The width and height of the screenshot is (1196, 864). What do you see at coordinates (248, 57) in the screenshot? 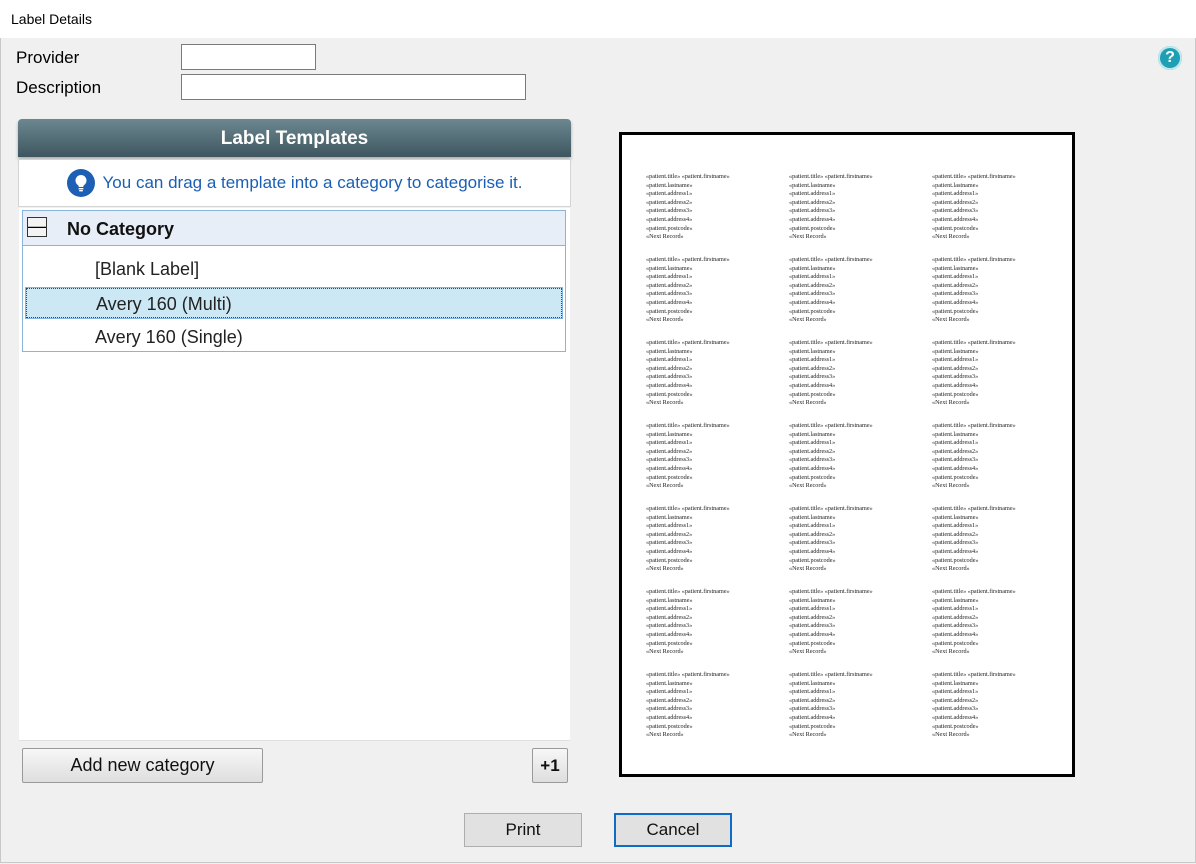
I see `provider-input` at bounding box center [248, 57].